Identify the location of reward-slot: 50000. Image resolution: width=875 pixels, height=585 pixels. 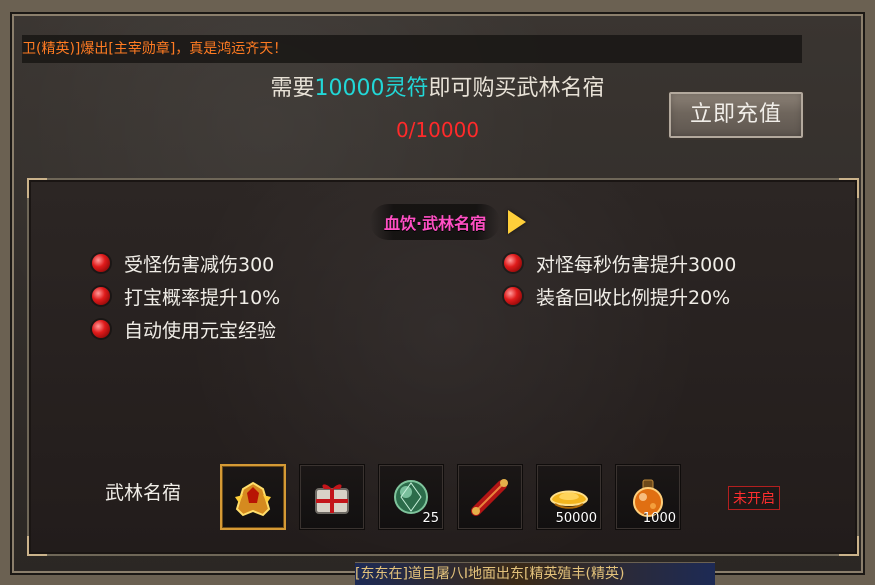
(569, 497).